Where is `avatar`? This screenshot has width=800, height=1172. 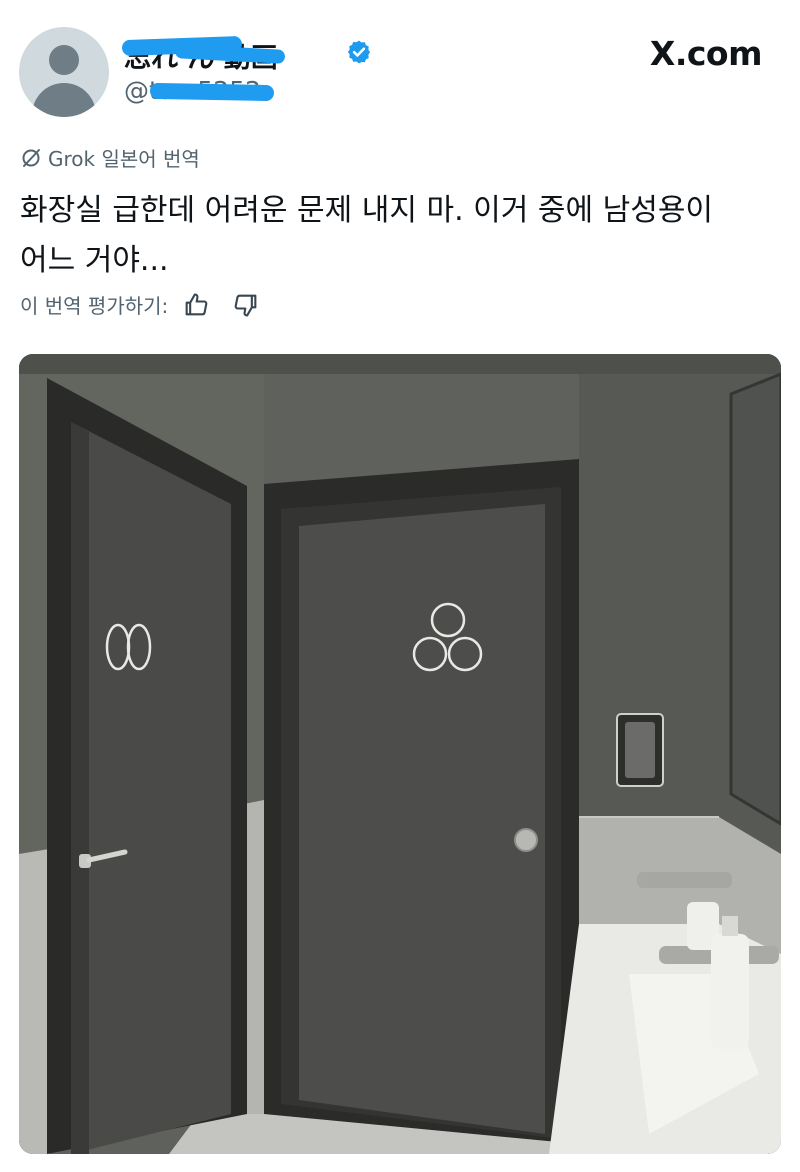 avatar is located at coordinates (64, 72).